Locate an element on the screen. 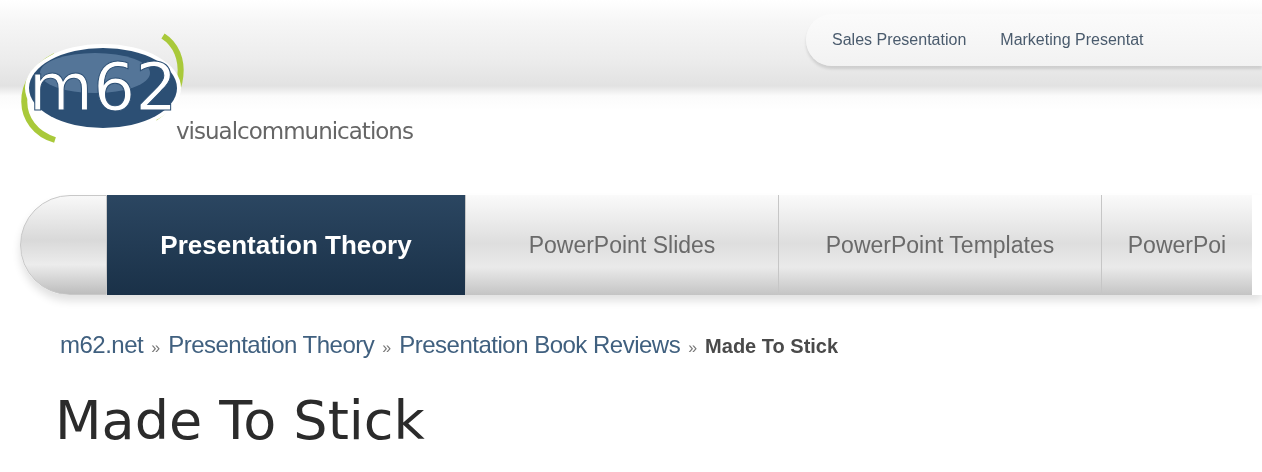  breadcrumb-current: Made To Stick is located at coordinates (772, 346).